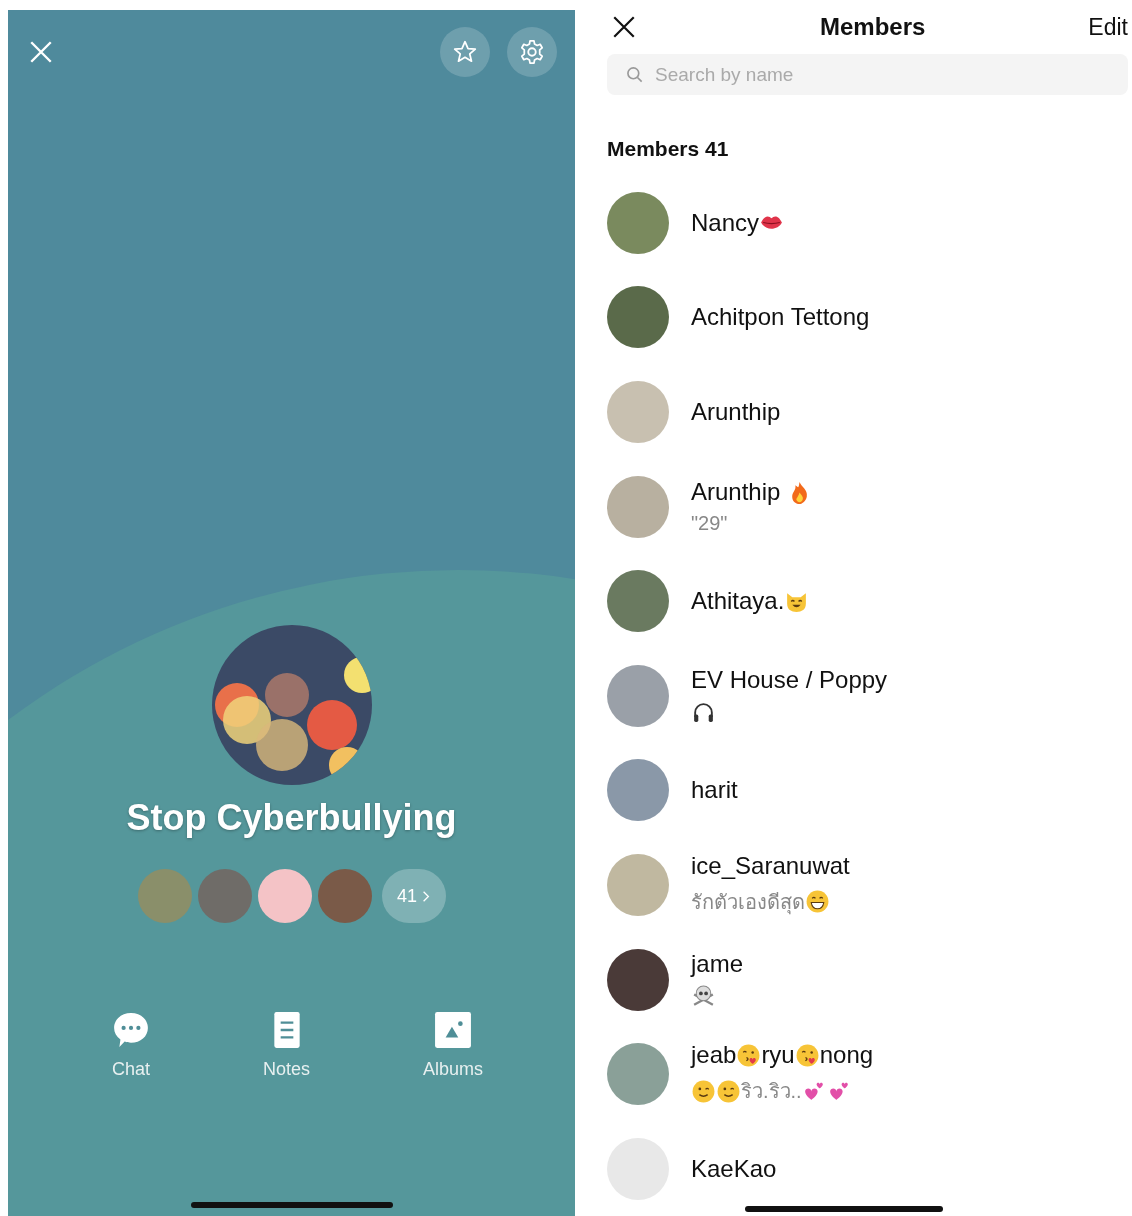 The image size is (1132, 1216). Describe the element at coordinates (291, 818) in the screenshot. I see `group-title: Stop Cyberbullying` at that location.